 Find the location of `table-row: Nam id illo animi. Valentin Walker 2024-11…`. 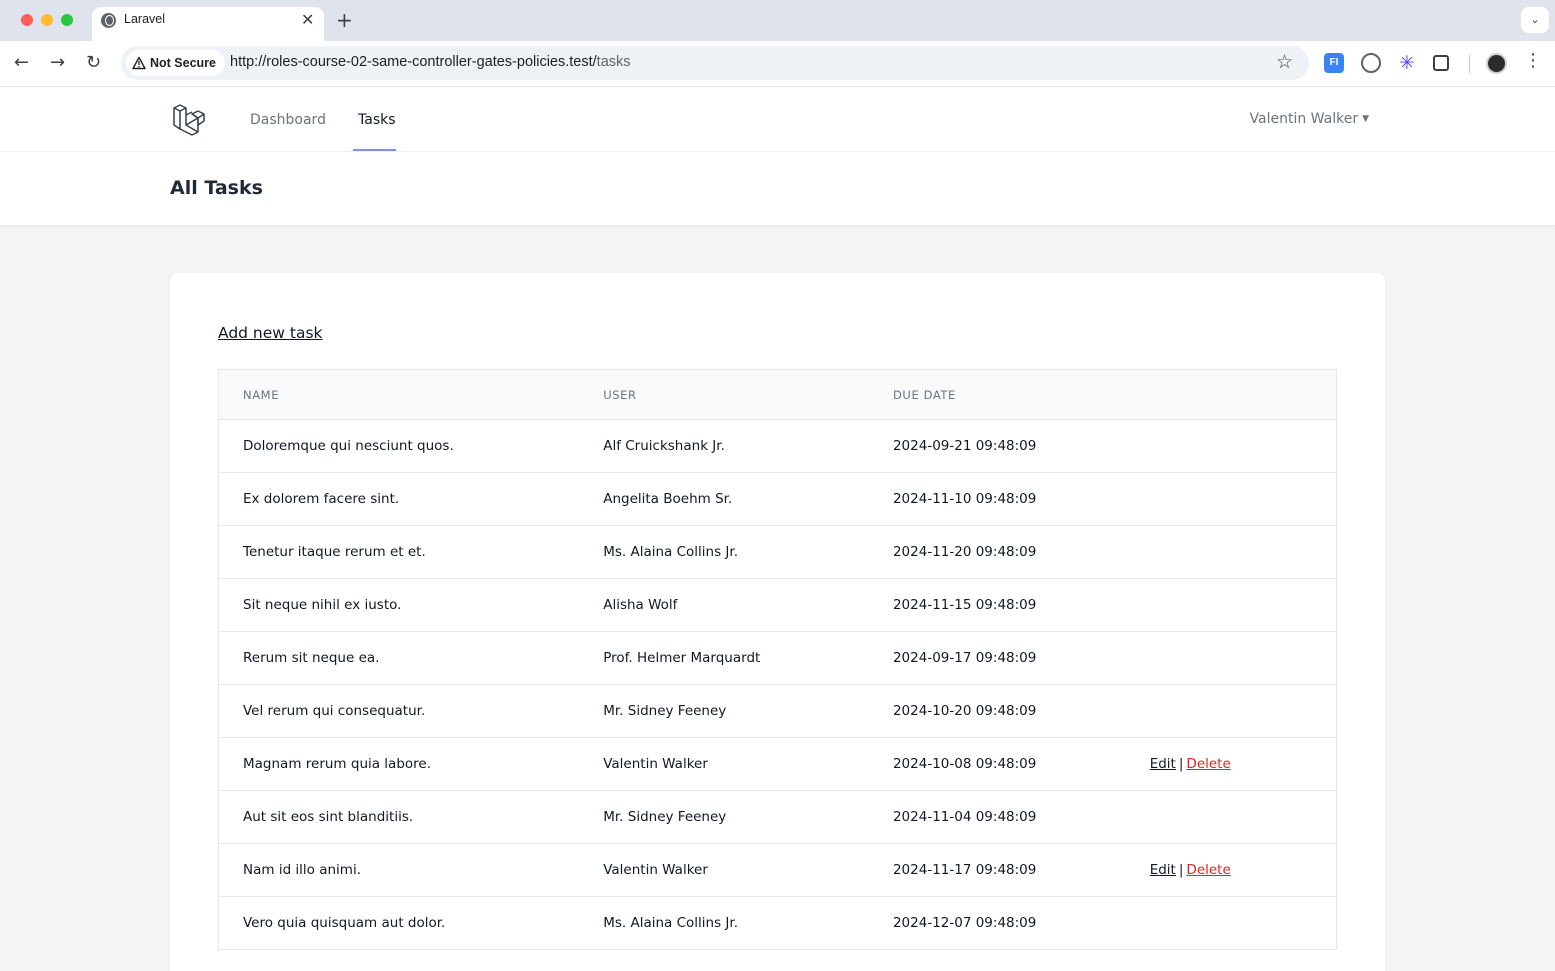

table-row: Nam id illo animi. Valentin Walker 2024-11… is located at coordinates (777, 870).